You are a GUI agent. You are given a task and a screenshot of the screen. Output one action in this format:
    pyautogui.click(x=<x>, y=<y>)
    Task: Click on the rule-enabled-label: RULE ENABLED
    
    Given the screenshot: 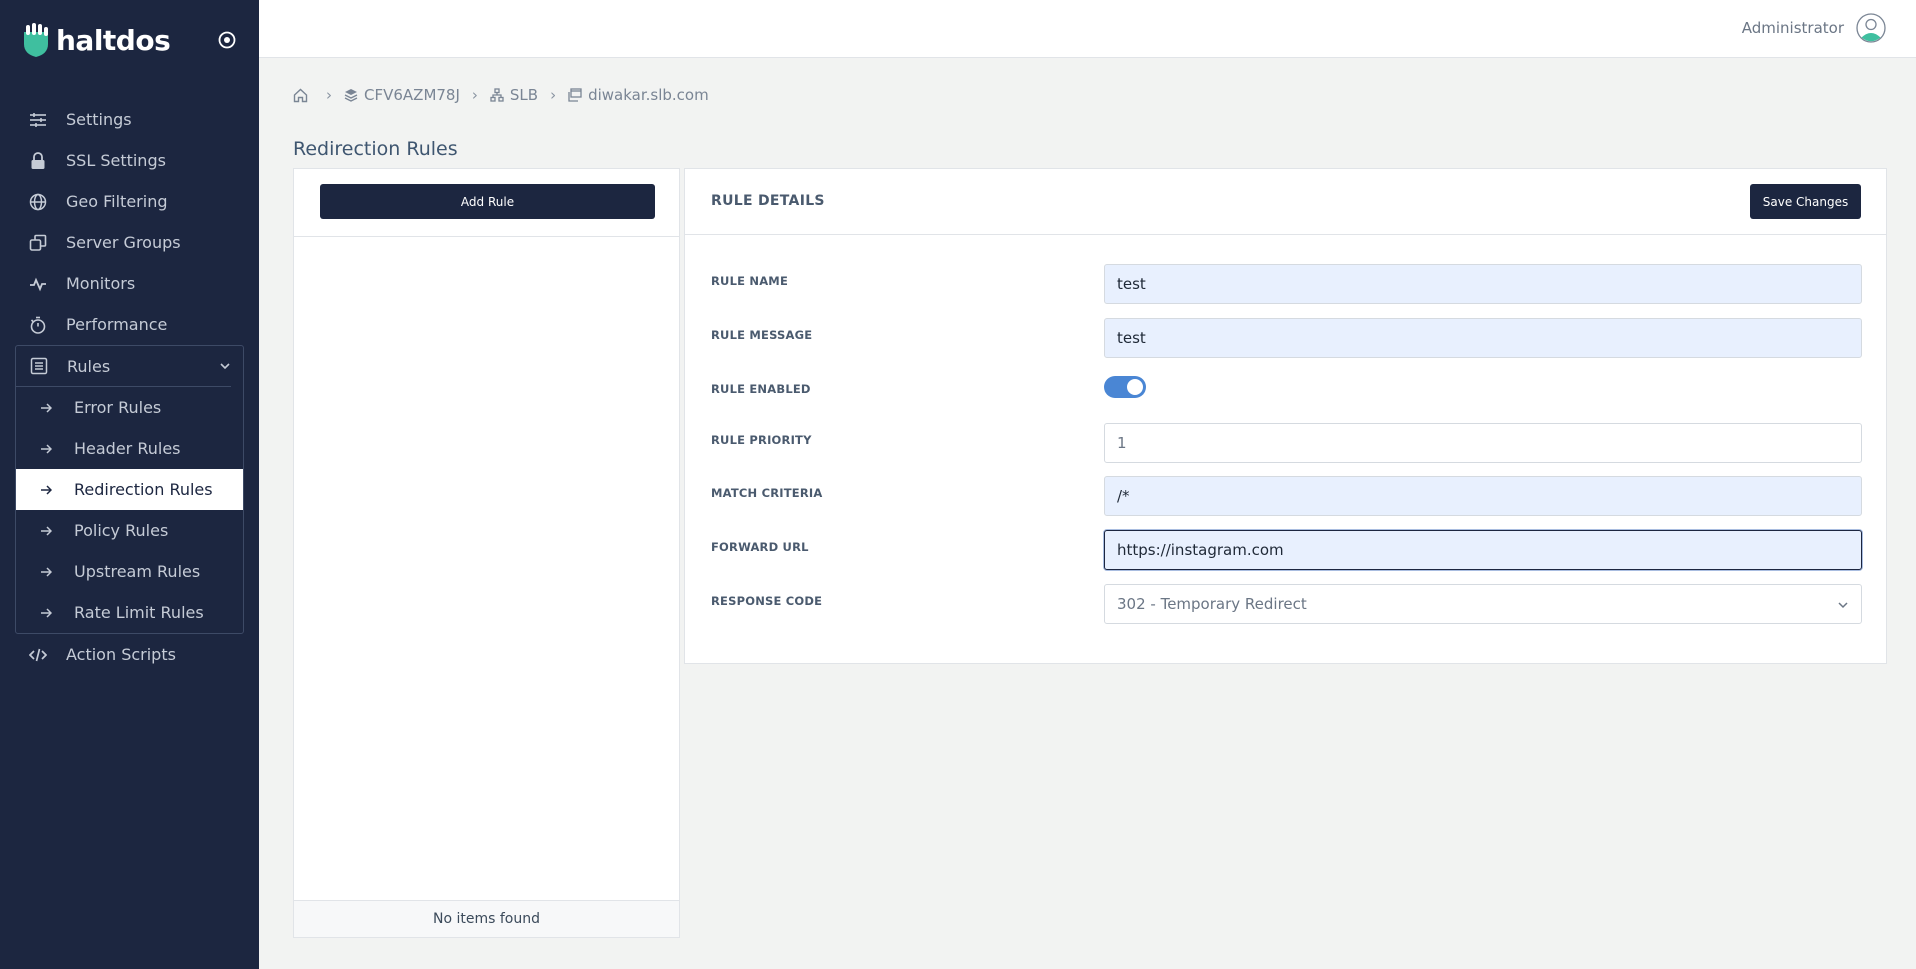 What is the action you would take?
    pyautogui.click(x=761, y=389)
    